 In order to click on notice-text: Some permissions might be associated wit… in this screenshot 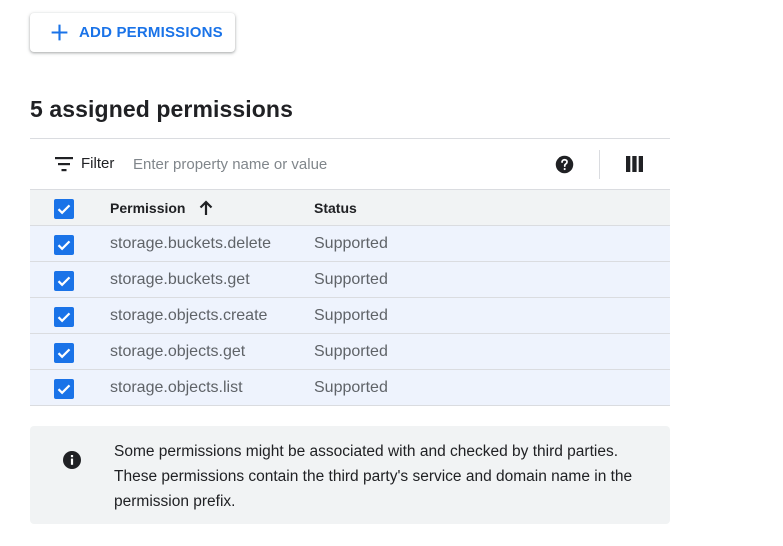, I will do `click(373, 476)`.